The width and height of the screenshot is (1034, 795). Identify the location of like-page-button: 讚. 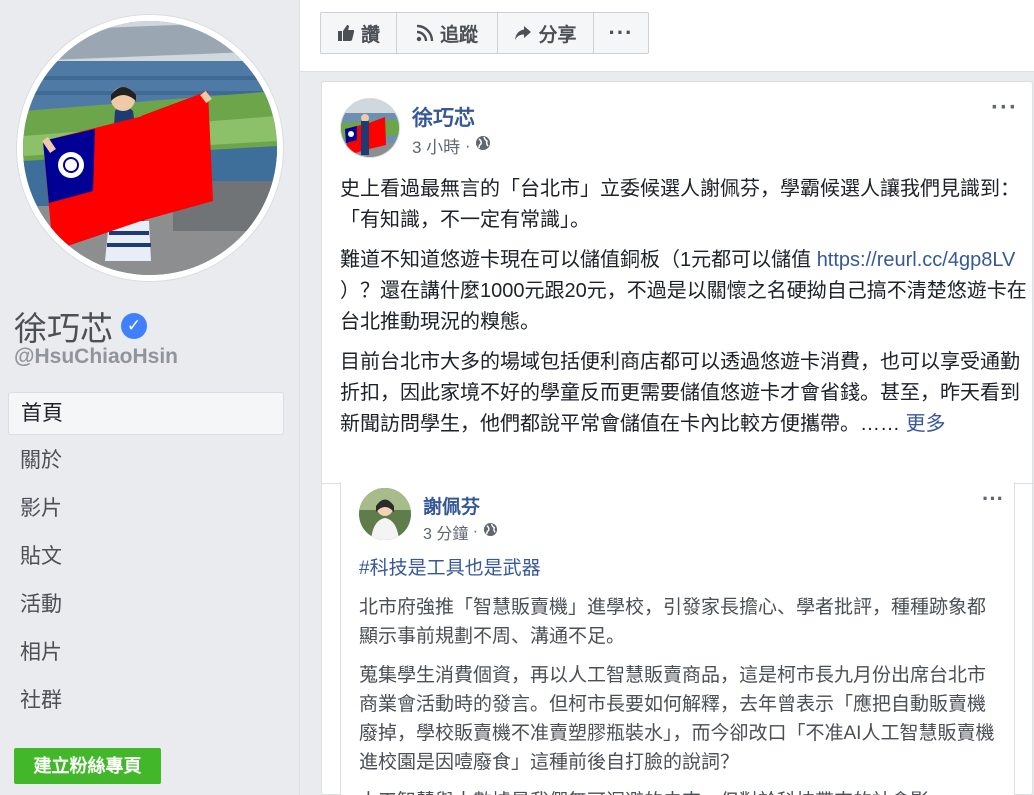
(359, 33).